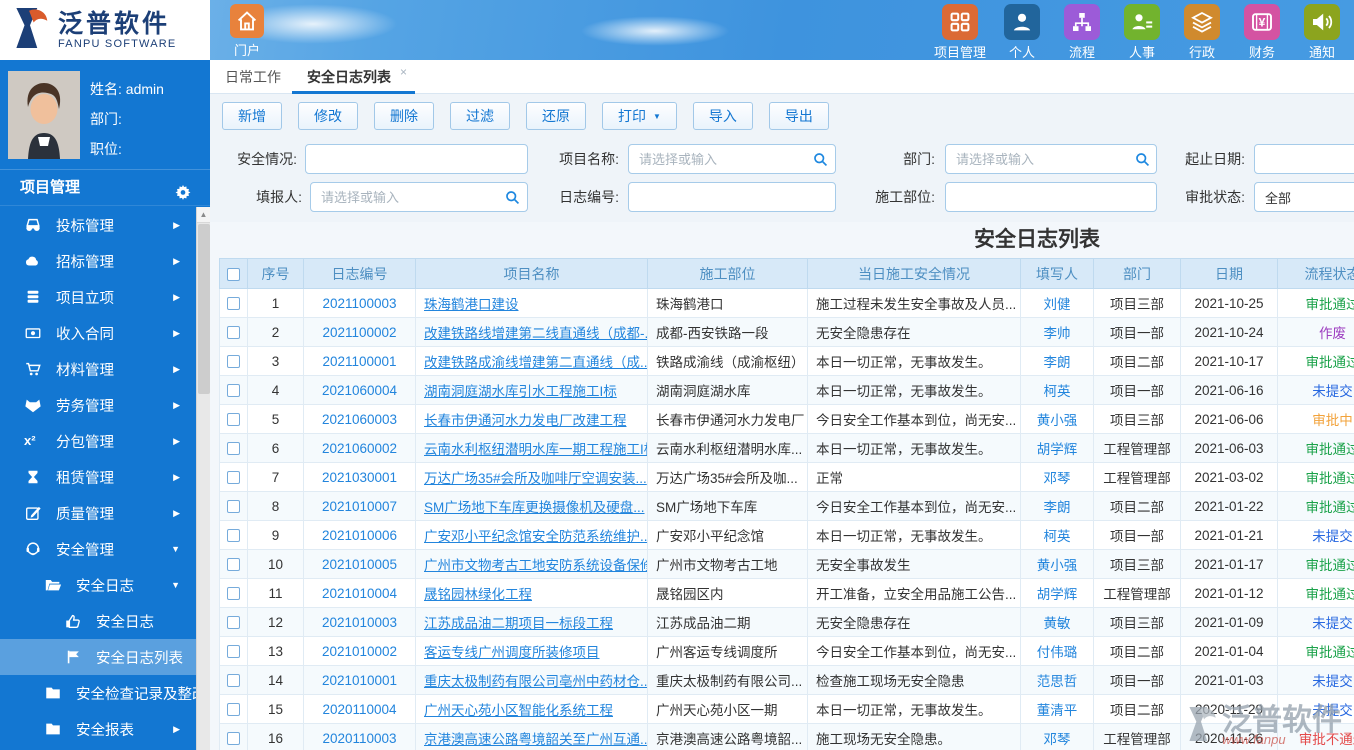 This screenshot has width=1354, height=750. What do you see at coordinates (1057, 680) in the screenshot?
I see `writer-link: 范思哲` at bounding box center [1057, 680].